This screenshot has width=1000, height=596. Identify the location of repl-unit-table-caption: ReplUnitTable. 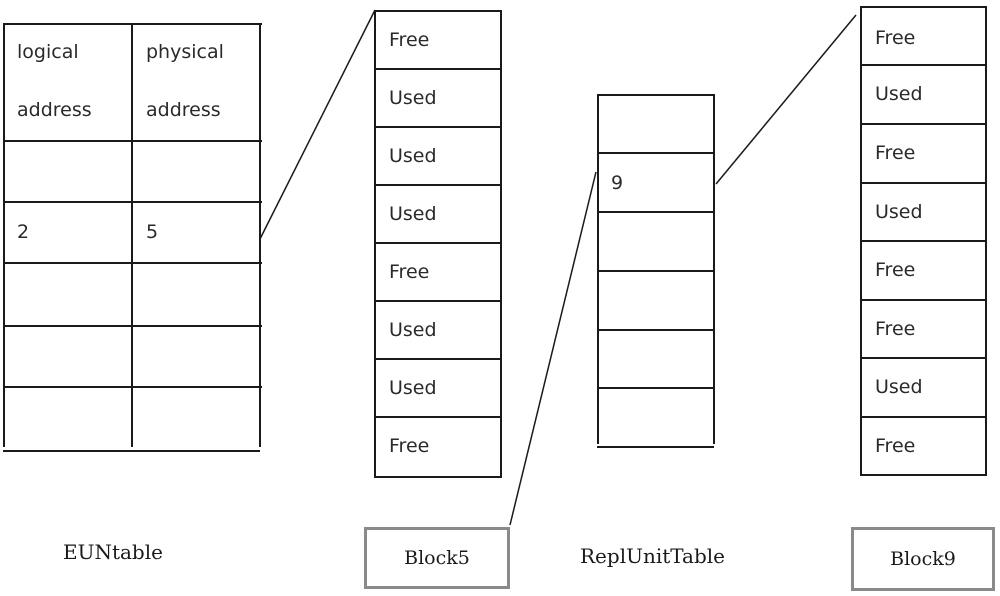
(653, 556).